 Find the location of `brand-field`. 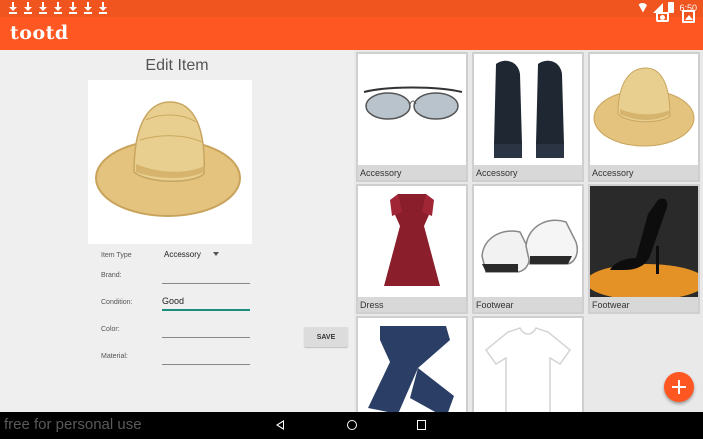

brand-field is located at coordinates (206, 275).